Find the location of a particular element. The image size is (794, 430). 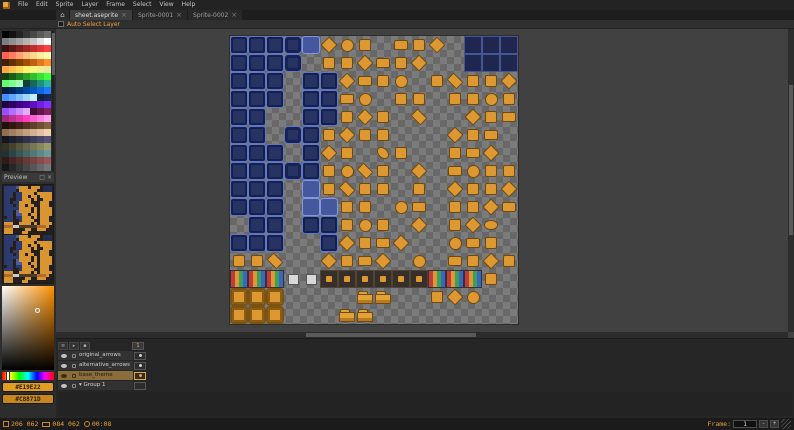

auto-select-layer-checkbox is located at coordinates (61, 24).